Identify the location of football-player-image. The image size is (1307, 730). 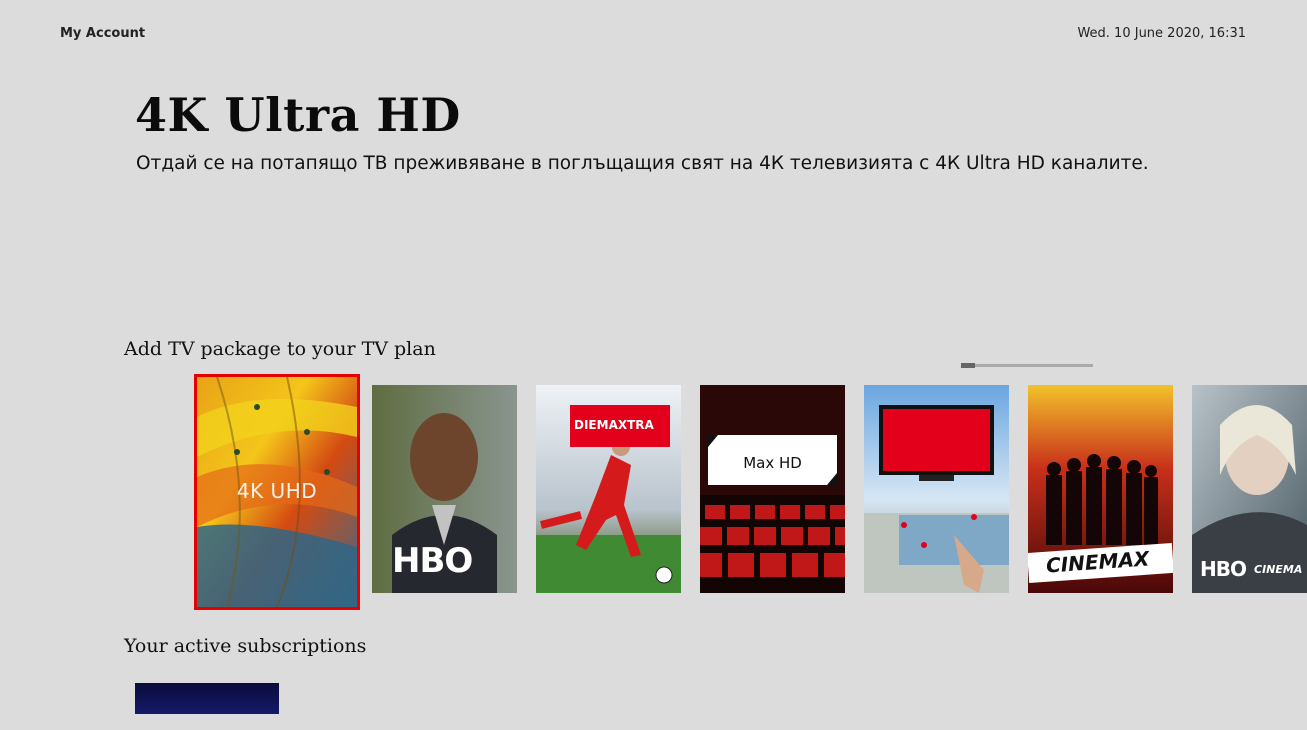
(608, 489).